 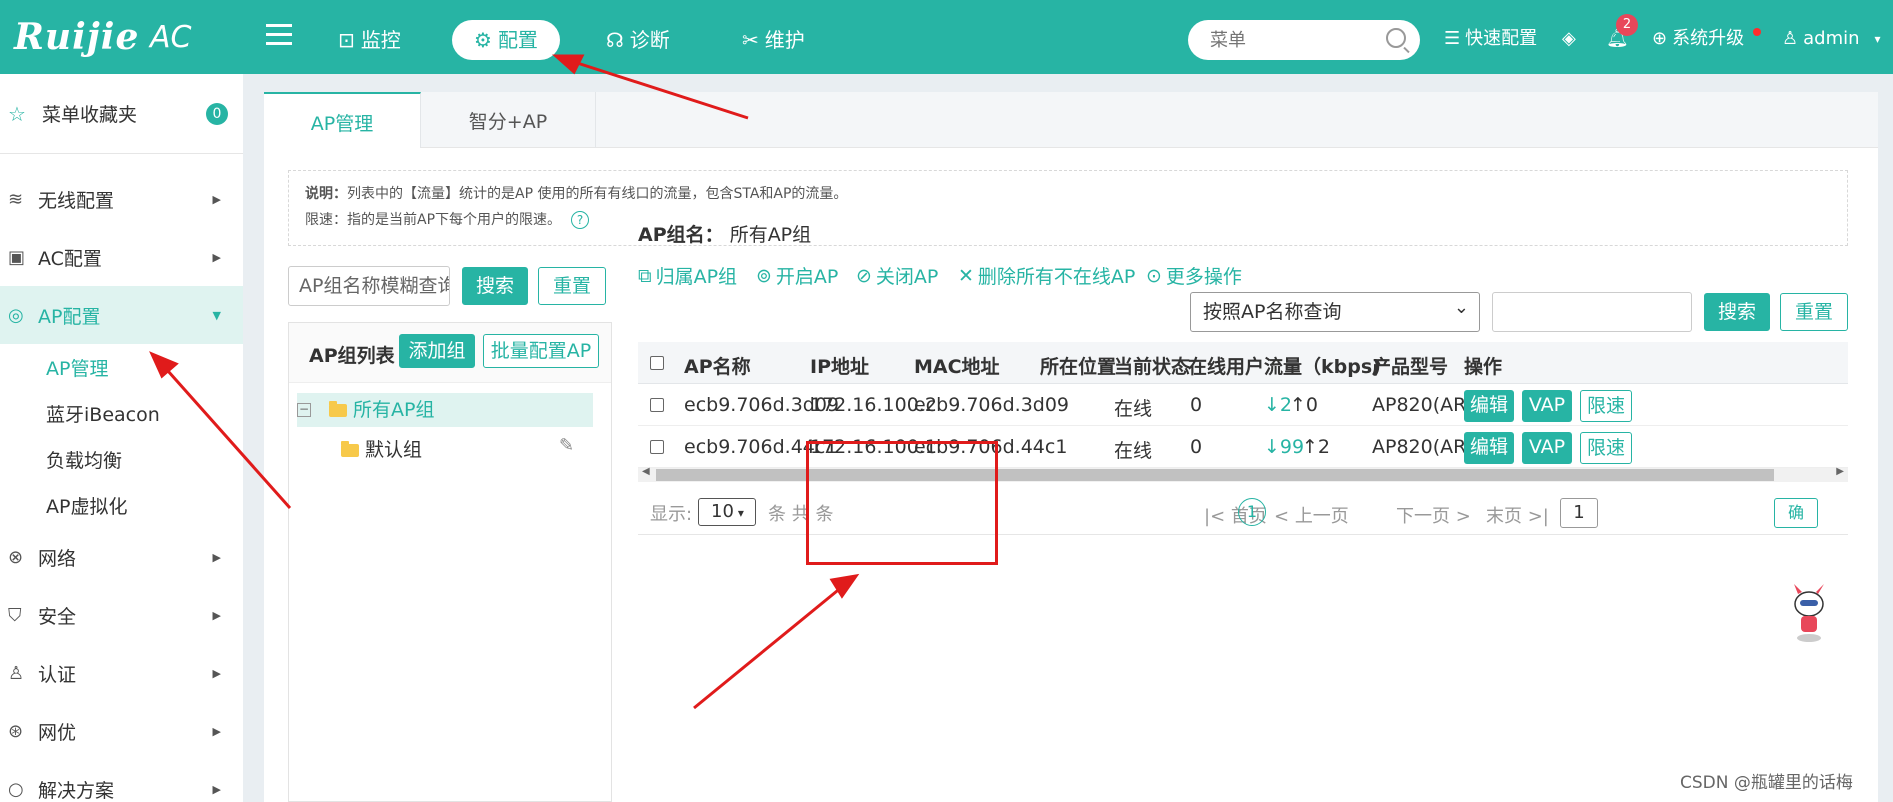 What do you see at coordinates (121, 114) in the screenshot?
I see `sidebar-favorites: ☆ 菜单收藏夹 0` at bounding box center [121, 114].